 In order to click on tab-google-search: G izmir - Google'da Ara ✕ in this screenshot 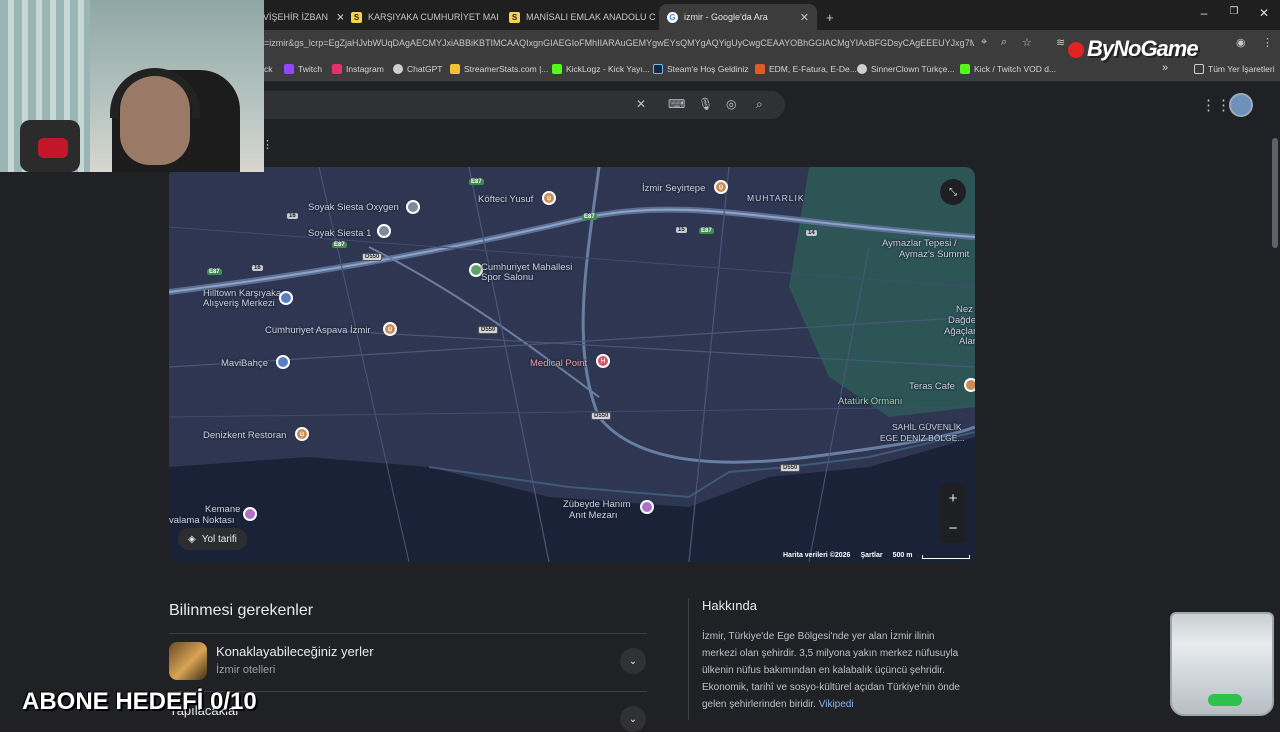, I will do `click(738, 17)`.